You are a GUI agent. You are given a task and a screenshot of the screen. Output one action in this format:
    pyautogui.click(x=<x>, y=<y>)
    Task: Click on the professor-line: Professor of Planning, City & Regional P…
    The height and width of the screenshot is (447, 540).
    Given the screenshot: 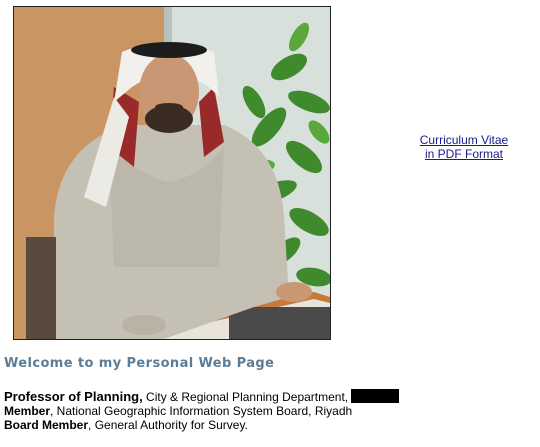 What is the action you would take?
    pyautogui.click(x=202, y=396)
    